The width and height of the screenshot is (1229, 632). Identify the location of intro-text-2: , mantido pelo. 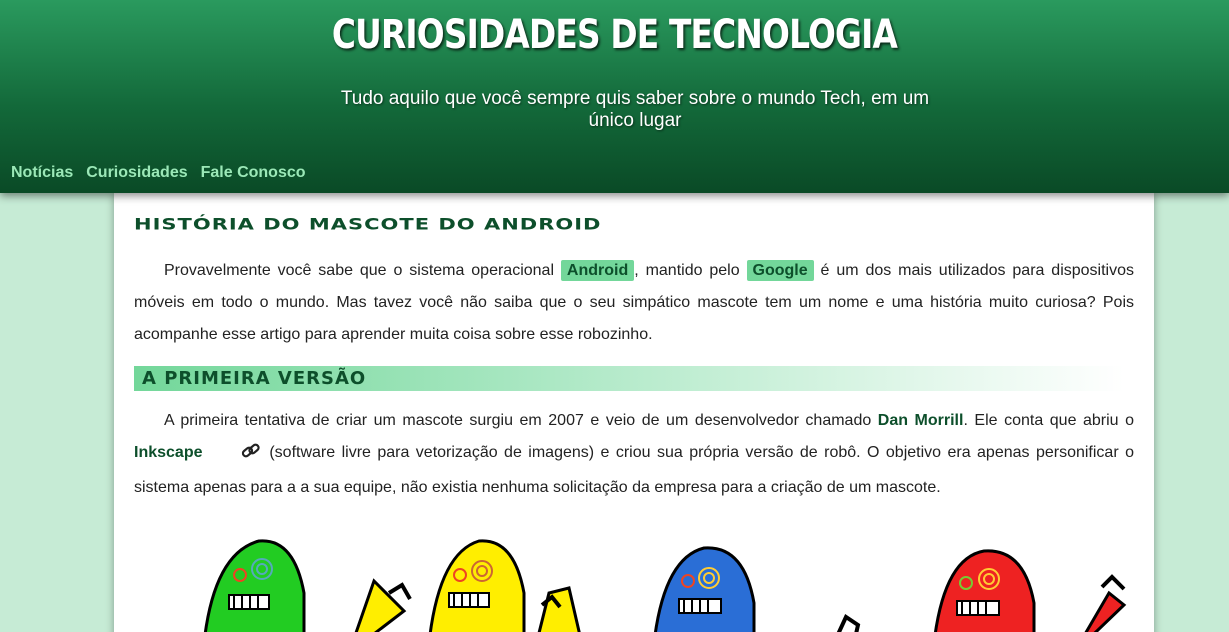
(690, 270).